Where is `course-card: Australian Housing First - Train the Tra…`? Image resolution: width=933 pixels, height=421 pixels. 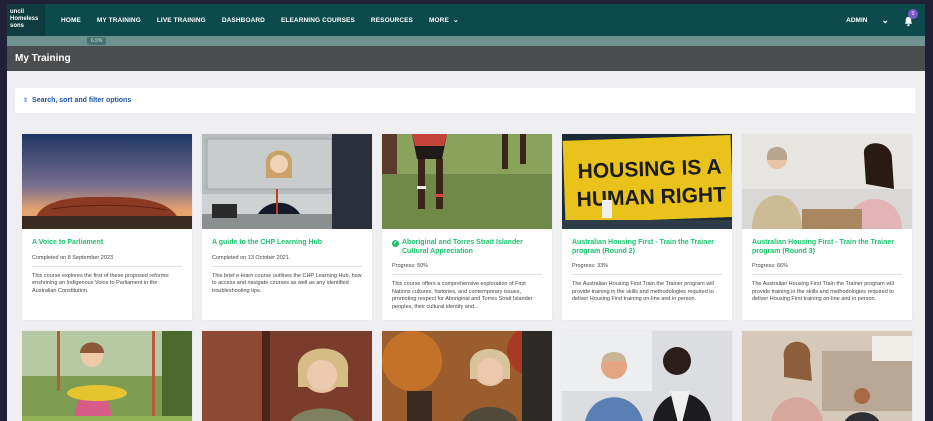
course-card: Australian Housing First - Train the Tra… is located at coordinates (827, 227).